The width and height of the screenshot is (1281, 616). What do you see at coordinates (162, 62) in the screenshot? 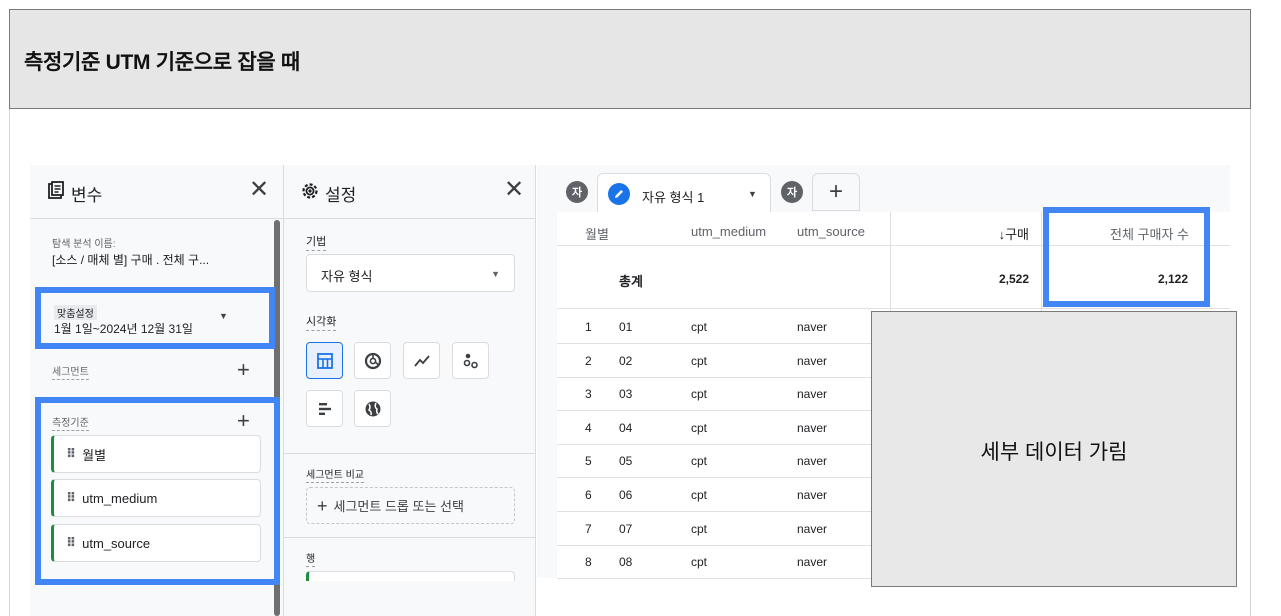
I see `page-title: 측정기준 UTM 기준으로 잡을 때` at bounding box center [162, 62].